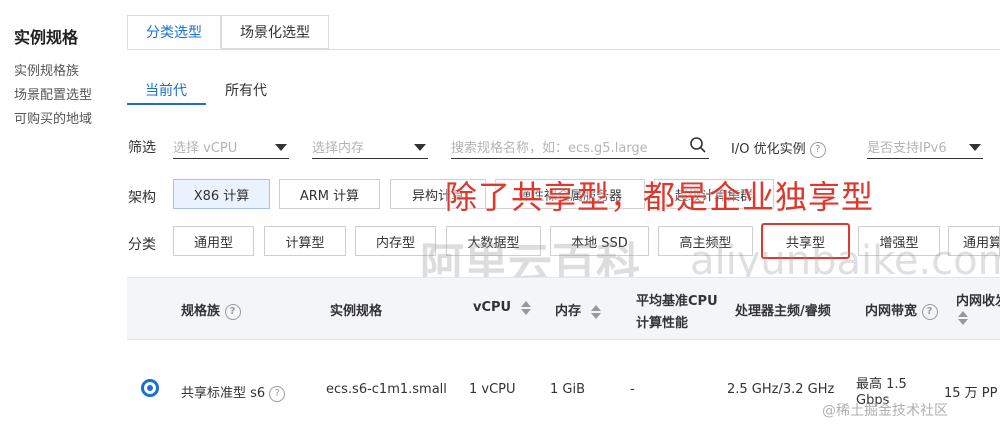  What do you see at coordinates (221, 194) in the screenshot?
I see `arch-x86-button: X86 计算` at bounding box center [221, 194].